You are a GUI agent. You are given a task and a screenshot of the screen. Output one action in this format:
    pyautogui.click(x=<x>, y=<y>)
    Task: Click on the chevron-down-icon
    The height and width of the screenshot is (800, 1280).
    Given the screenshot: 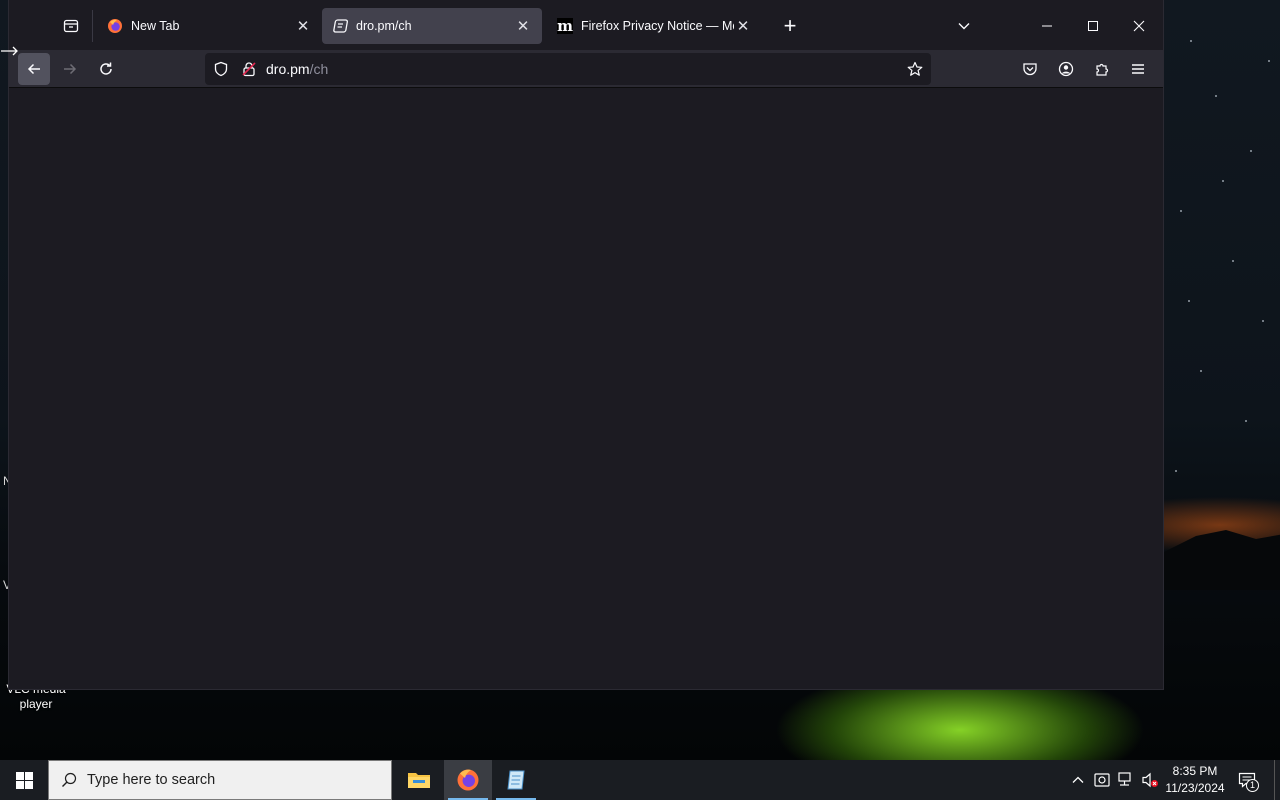 What is the action you would take?
    pyautogui.click(x=964, y=26)
    